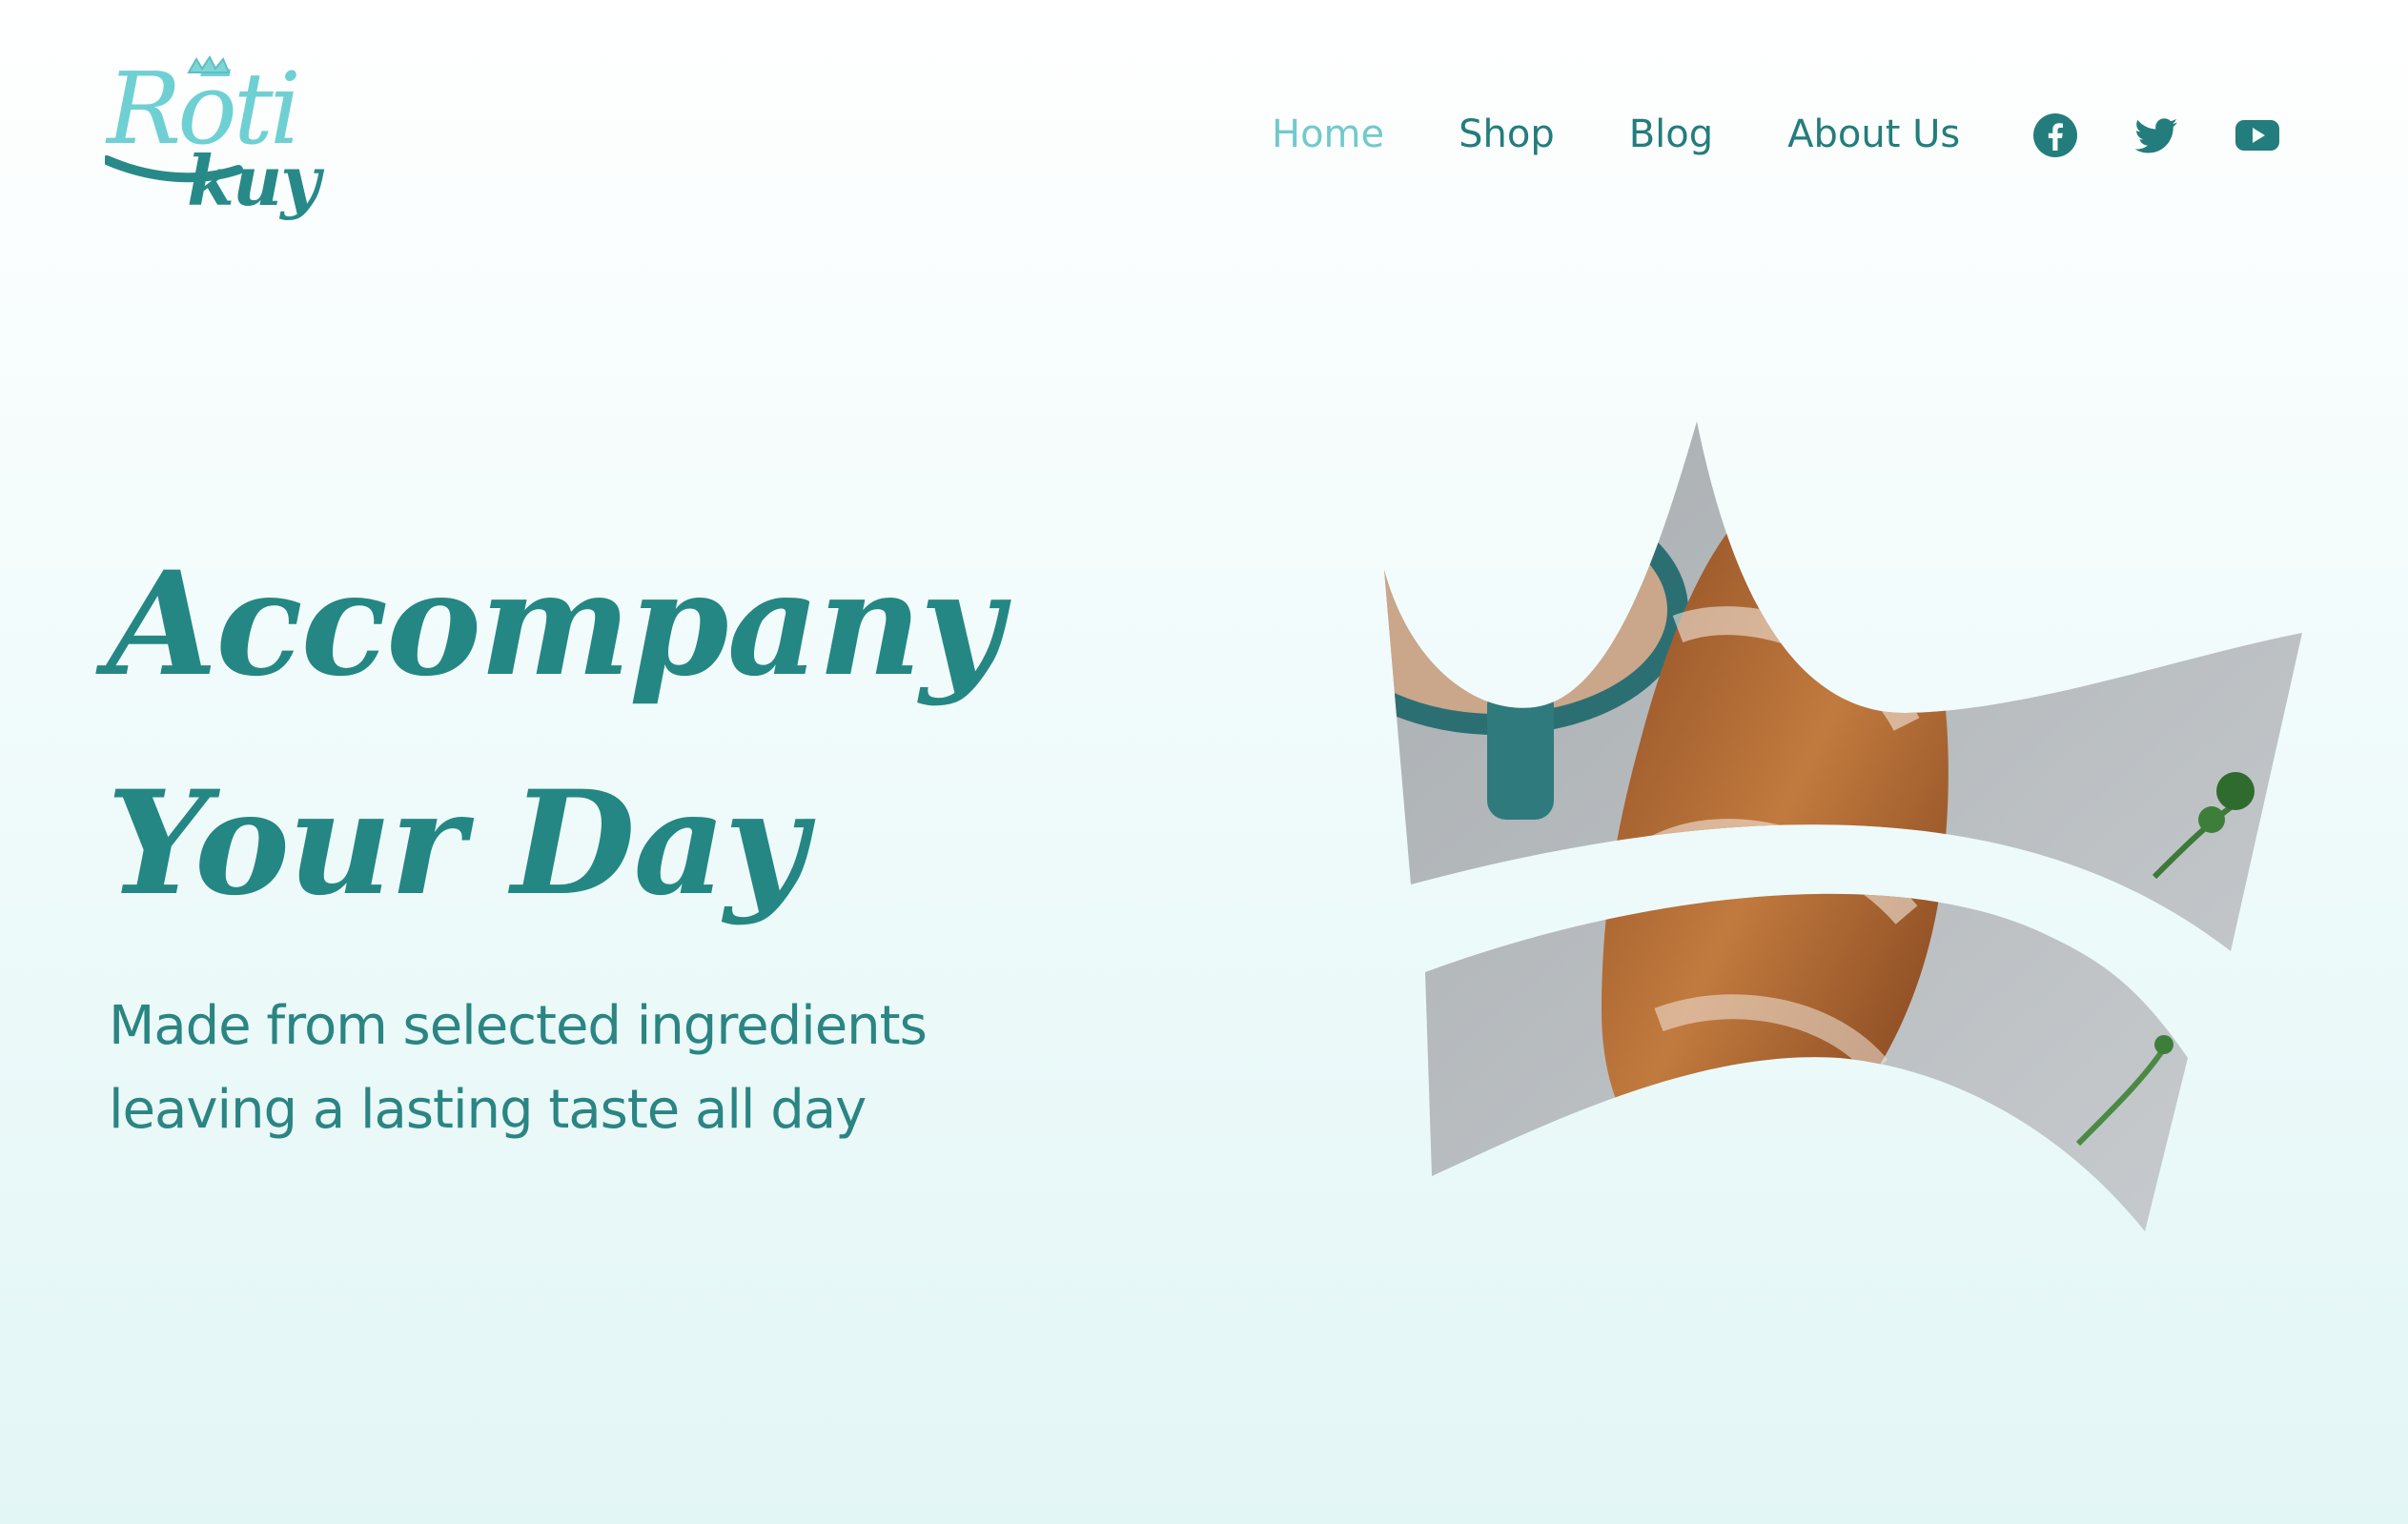 The width and height of the screenshot is (2408, 1524). What do you see at coordinates (2055, 135) in the screenshot?
I see `facebook-icon` at bounding box center [2055, 135].